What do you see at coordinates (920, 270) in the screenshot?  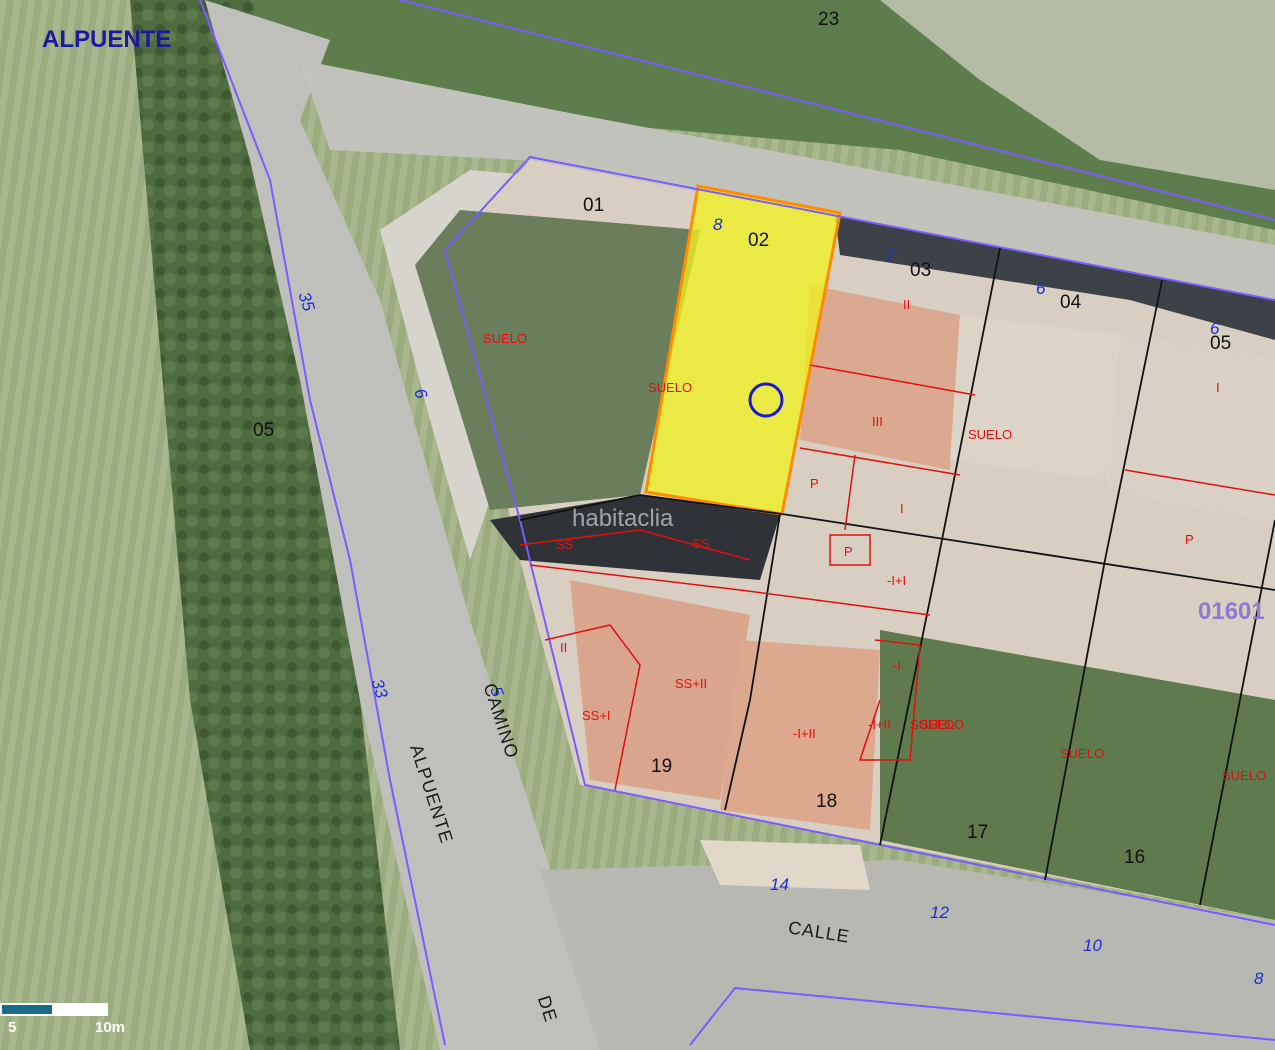 I see `parcel-label: 03` at bounding box center [920, 270].